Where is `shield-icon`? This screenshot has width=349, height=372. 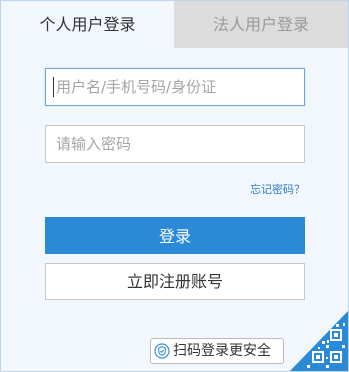 shield-icon is located at coordinates (162, 351).